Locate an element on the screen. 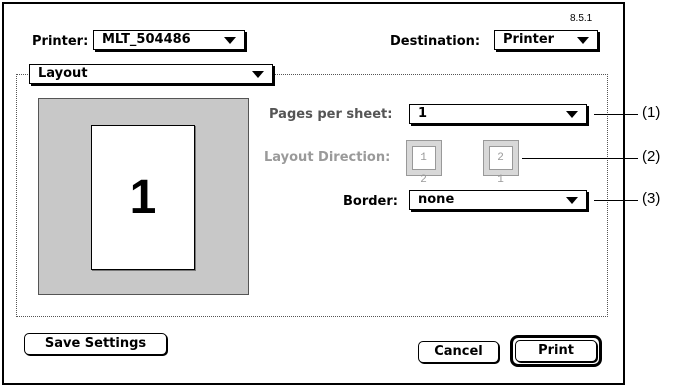 The height and width of the screenshot is (389, 681). pages-per-sheet-select: 1 is located at coordinates (498, 114).